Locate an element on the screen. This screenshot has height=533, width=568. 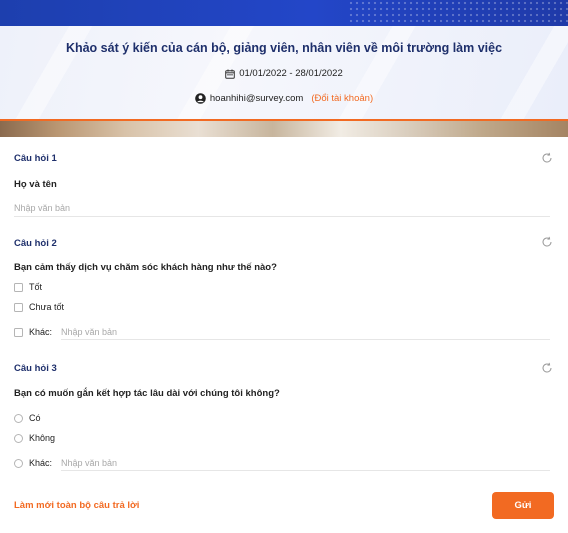
question-2-label: Câu hỏi 2 is located at coordinates (35, 243).